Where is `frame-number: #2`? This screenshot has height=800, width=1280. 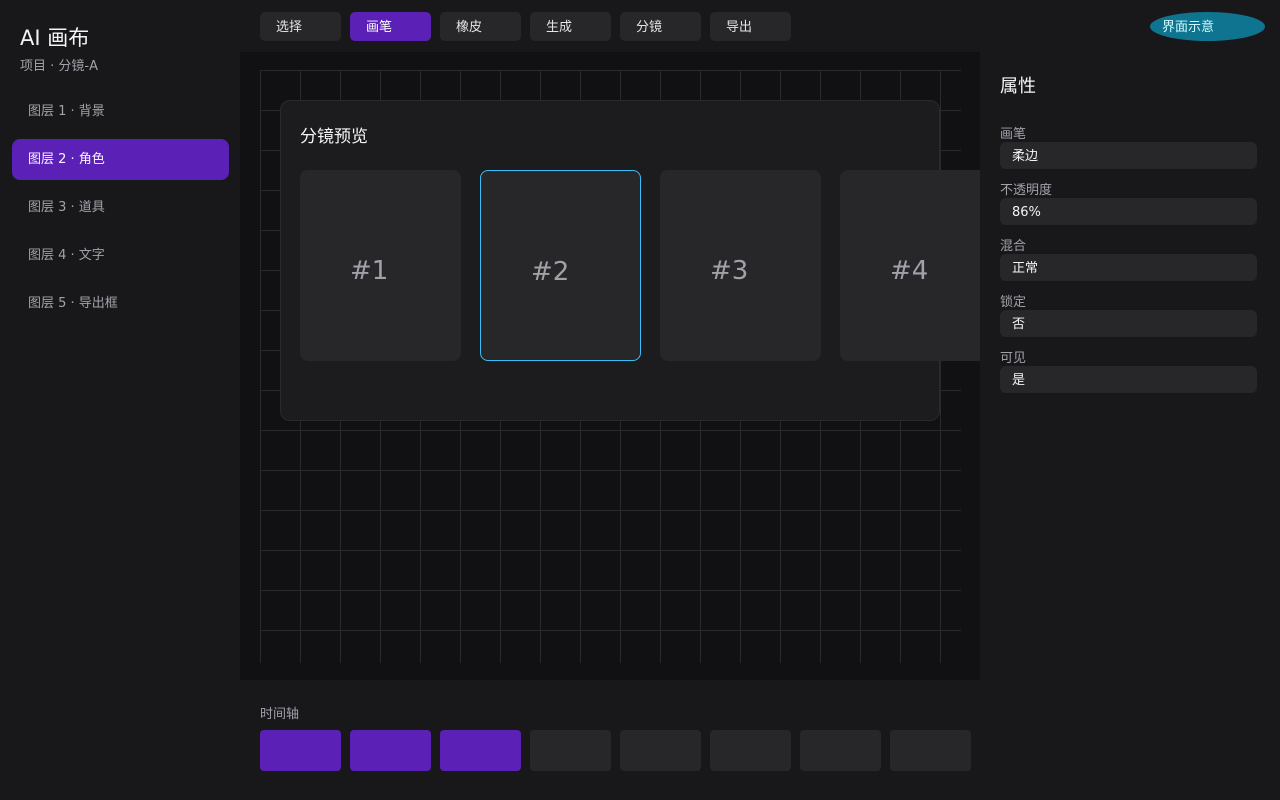 frame-number: #2 is located at coordinates (550, 272).